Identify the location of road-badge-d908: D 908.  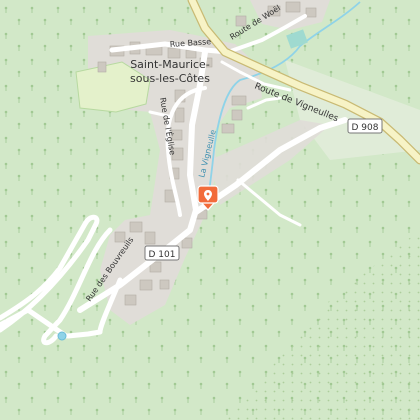
(365, 126).